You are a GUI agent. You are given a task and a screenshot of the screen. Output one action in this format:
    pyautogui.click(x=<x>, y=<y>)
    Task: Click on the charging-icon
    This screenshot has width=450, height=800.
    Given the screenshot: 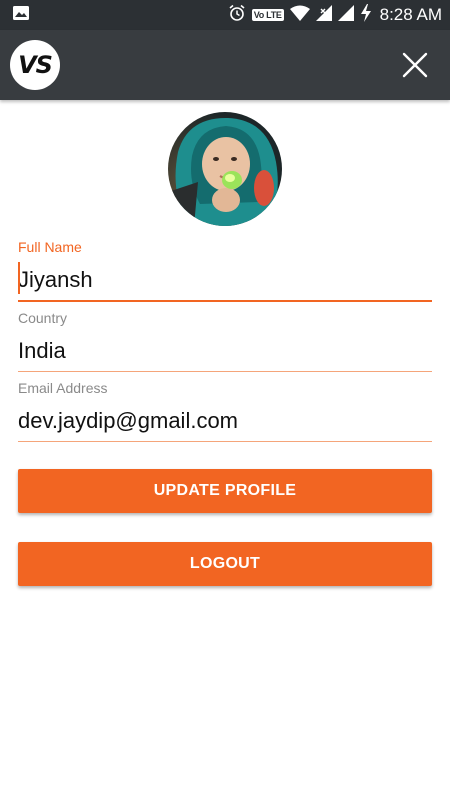 What is the action you would take?
    pyautogui.click(x=366, y=15)
    